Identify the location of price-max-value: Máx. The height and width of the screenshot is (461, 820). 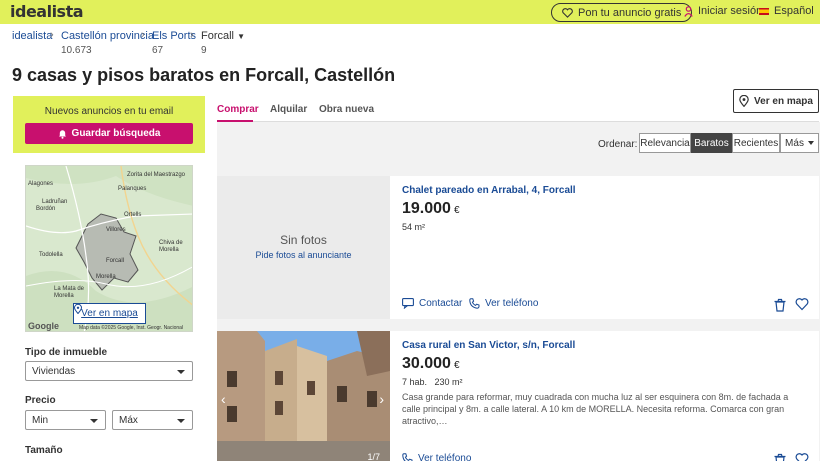
(128, 420).